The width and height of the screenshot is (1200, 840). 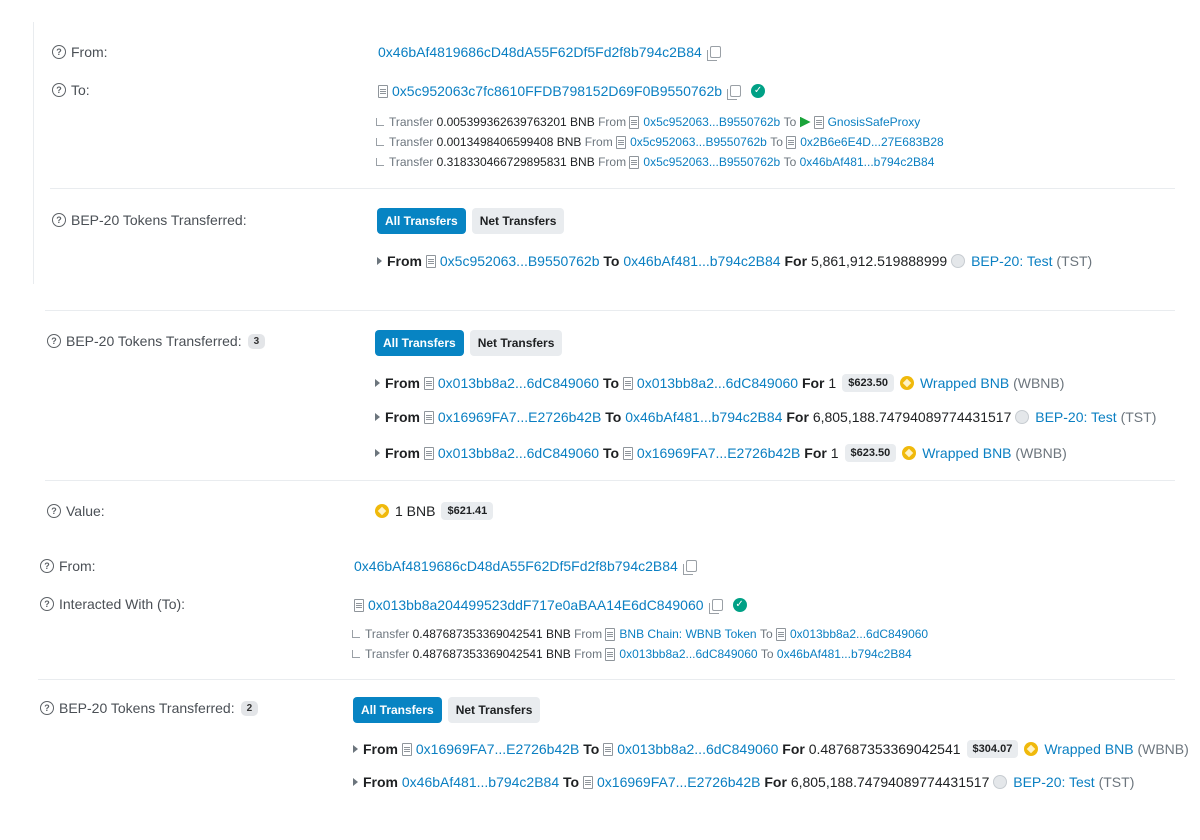 I want to click on tokens-transferred-label: ? BEP-20 Tokens Transferred:, so click(x=149, y=220).